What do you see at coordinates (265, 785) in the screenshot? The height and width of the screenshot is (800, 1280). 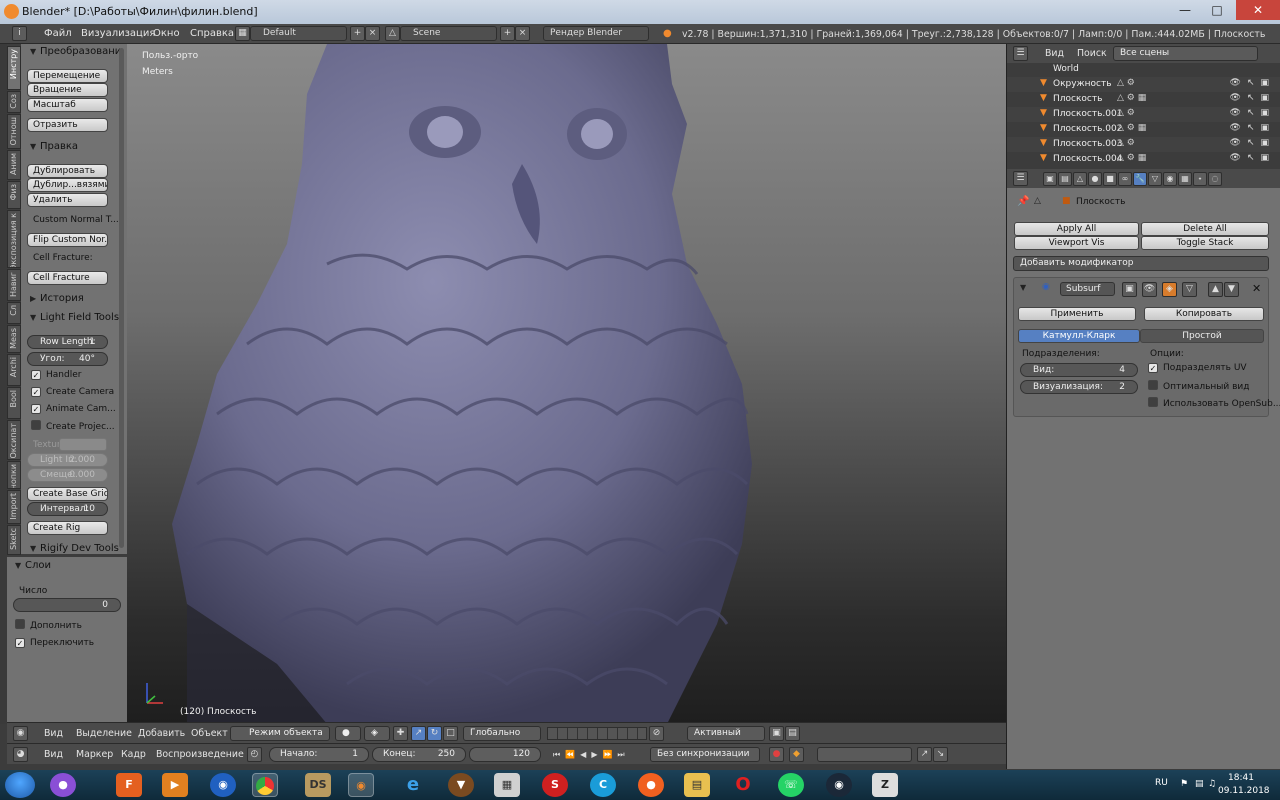 I see `chrome-icon` at bounding box center [265, 785].